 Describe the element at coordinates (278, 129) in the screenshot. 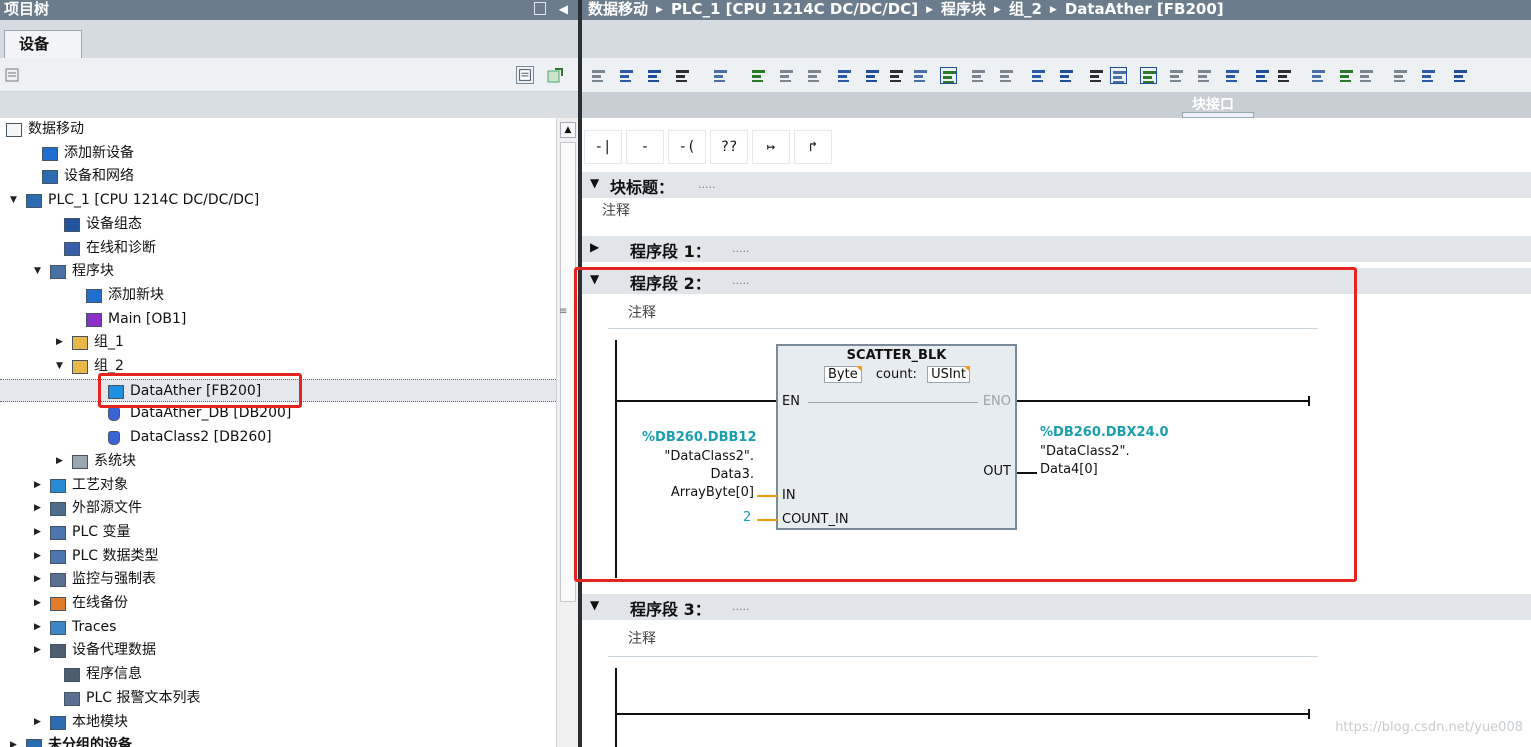

I see `tree-item: ▼ 数据移动` at that location.